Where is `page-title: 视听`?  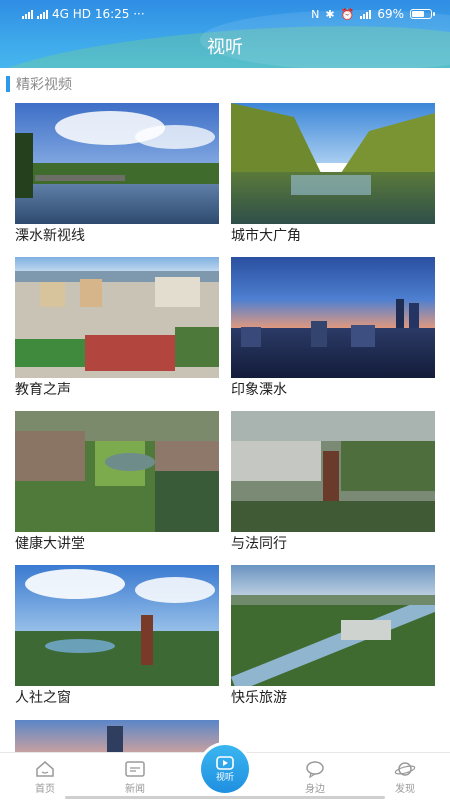
page-title: 视听 is located at coordinates (225, 47).